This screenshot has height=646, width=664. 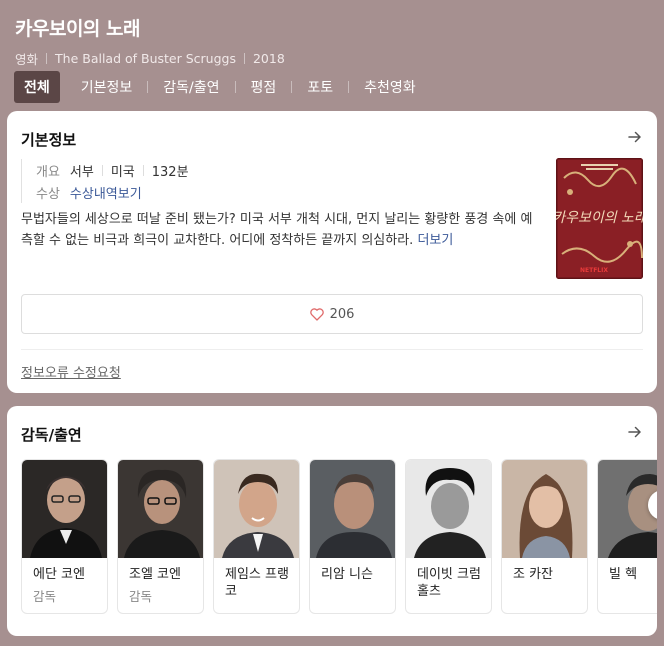 I want to click on person-name: 데이빗 크럼홀츠, so click(x=449, y=583).